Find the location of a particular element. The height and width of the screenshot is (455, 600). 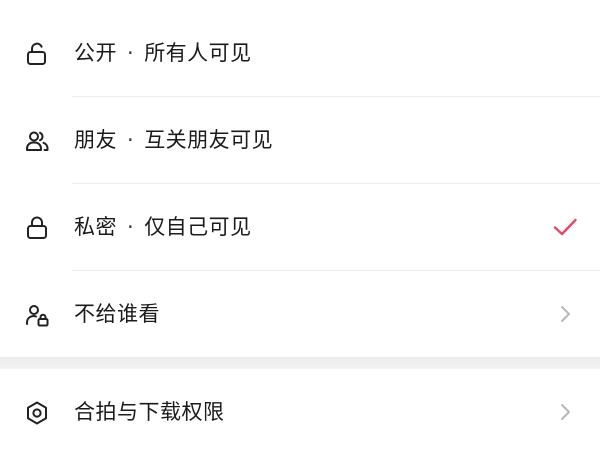

option-friends-label: 朋友 is located at coordinates (95, 140).